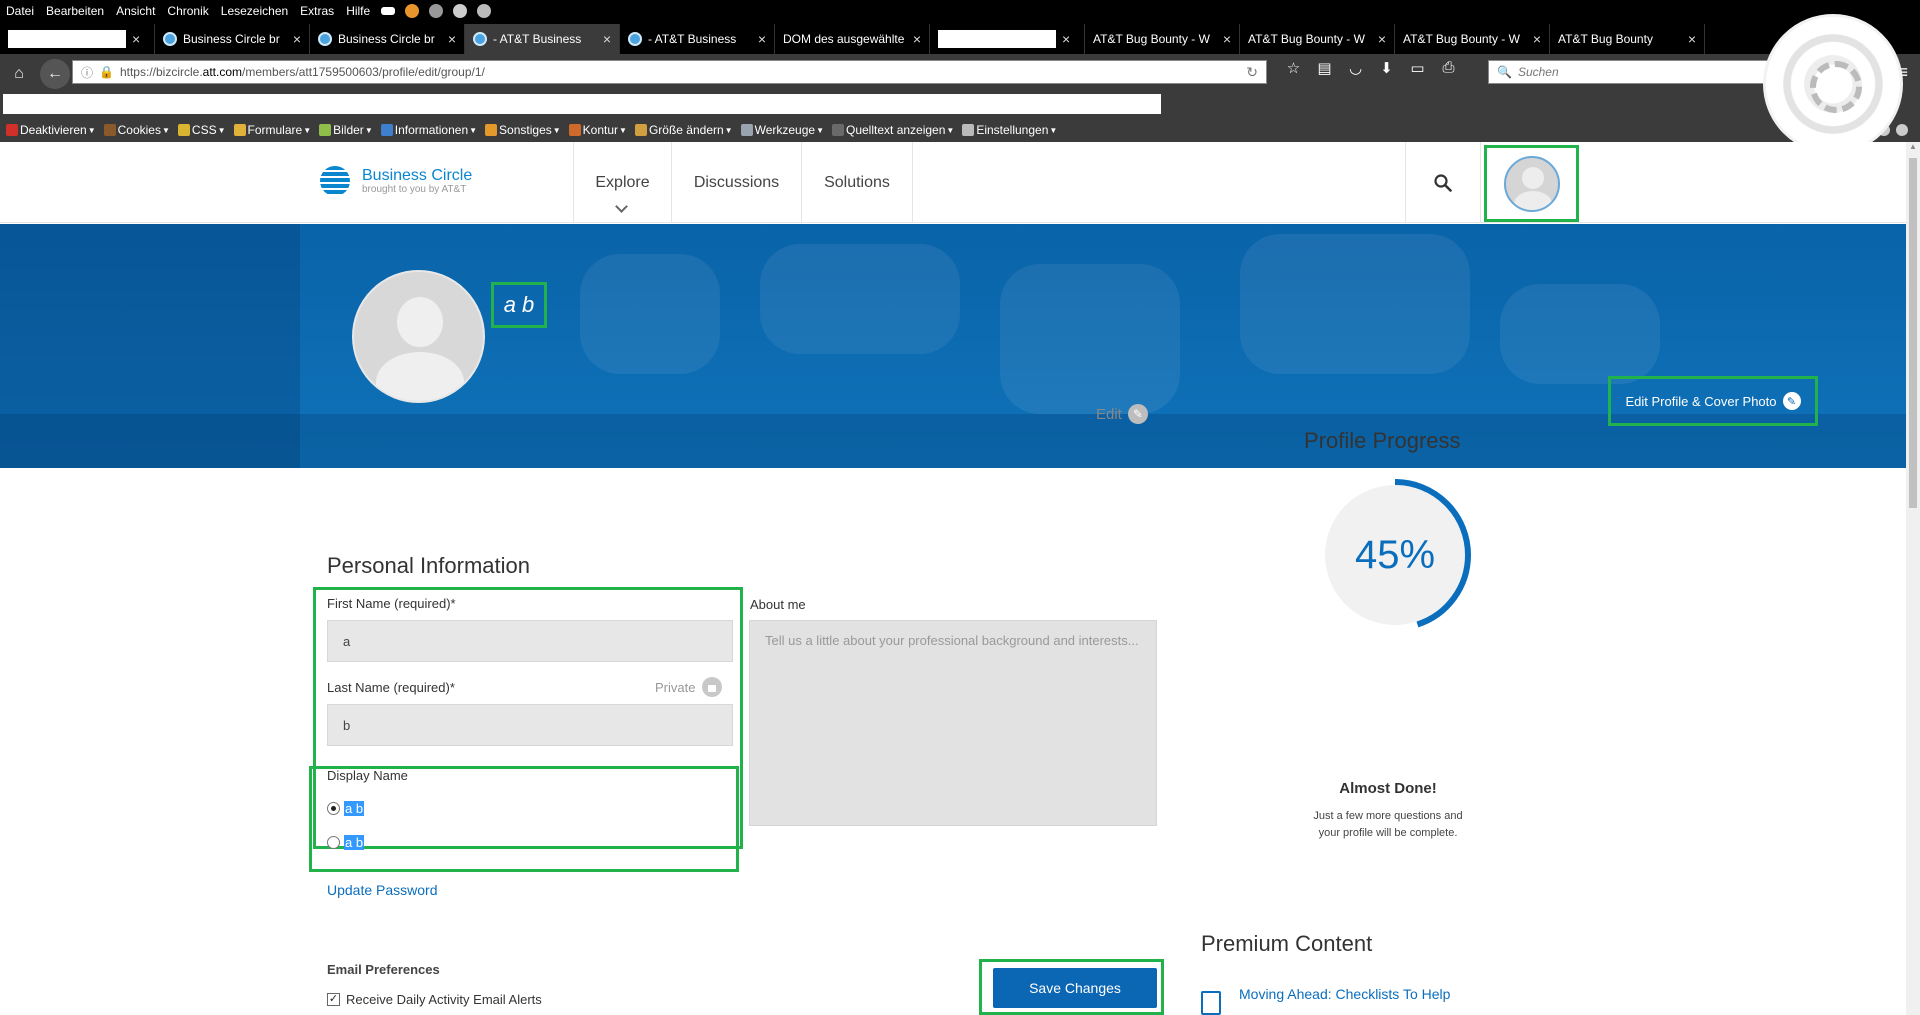  I want to click on devtool-menu: Quelltext anzeigen ▼, so click(893, 130).